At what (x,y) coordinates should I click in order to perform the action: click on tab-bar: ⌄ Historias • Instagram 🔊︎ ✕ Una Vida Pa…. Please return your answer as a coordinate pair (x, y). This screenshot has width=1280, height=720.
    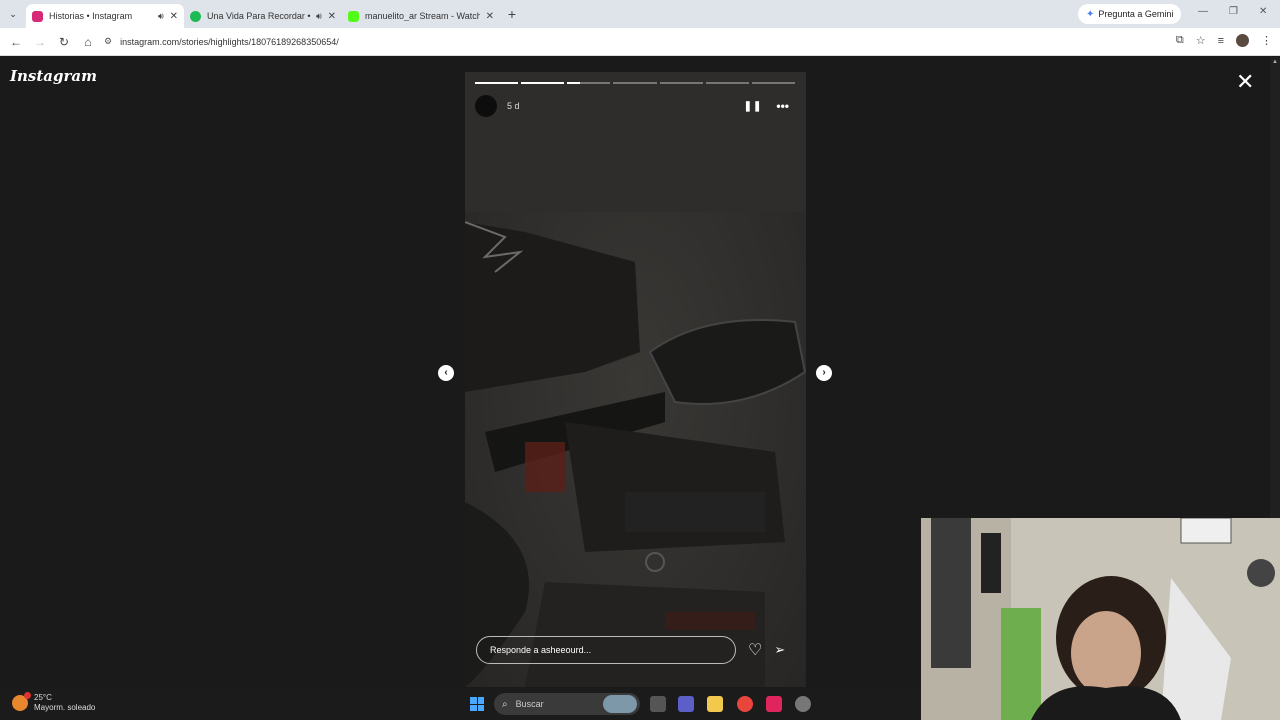
    Looking at the image, I should click on (640, 14).